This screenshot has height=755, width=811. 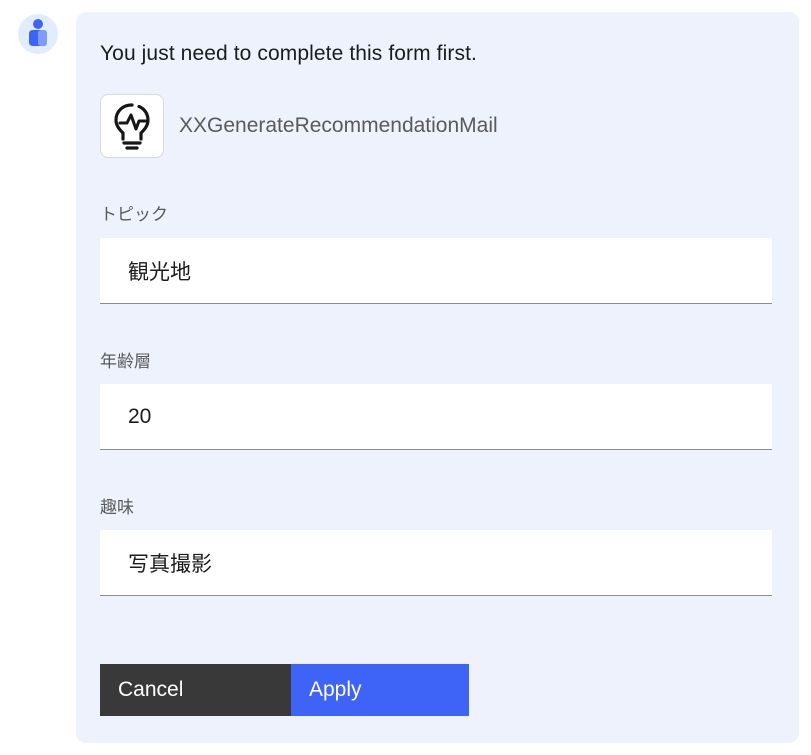 What do you see at coordinates (436, 563) in the screenshot?
I see `hobby-input` at bounding box center [436, 563].